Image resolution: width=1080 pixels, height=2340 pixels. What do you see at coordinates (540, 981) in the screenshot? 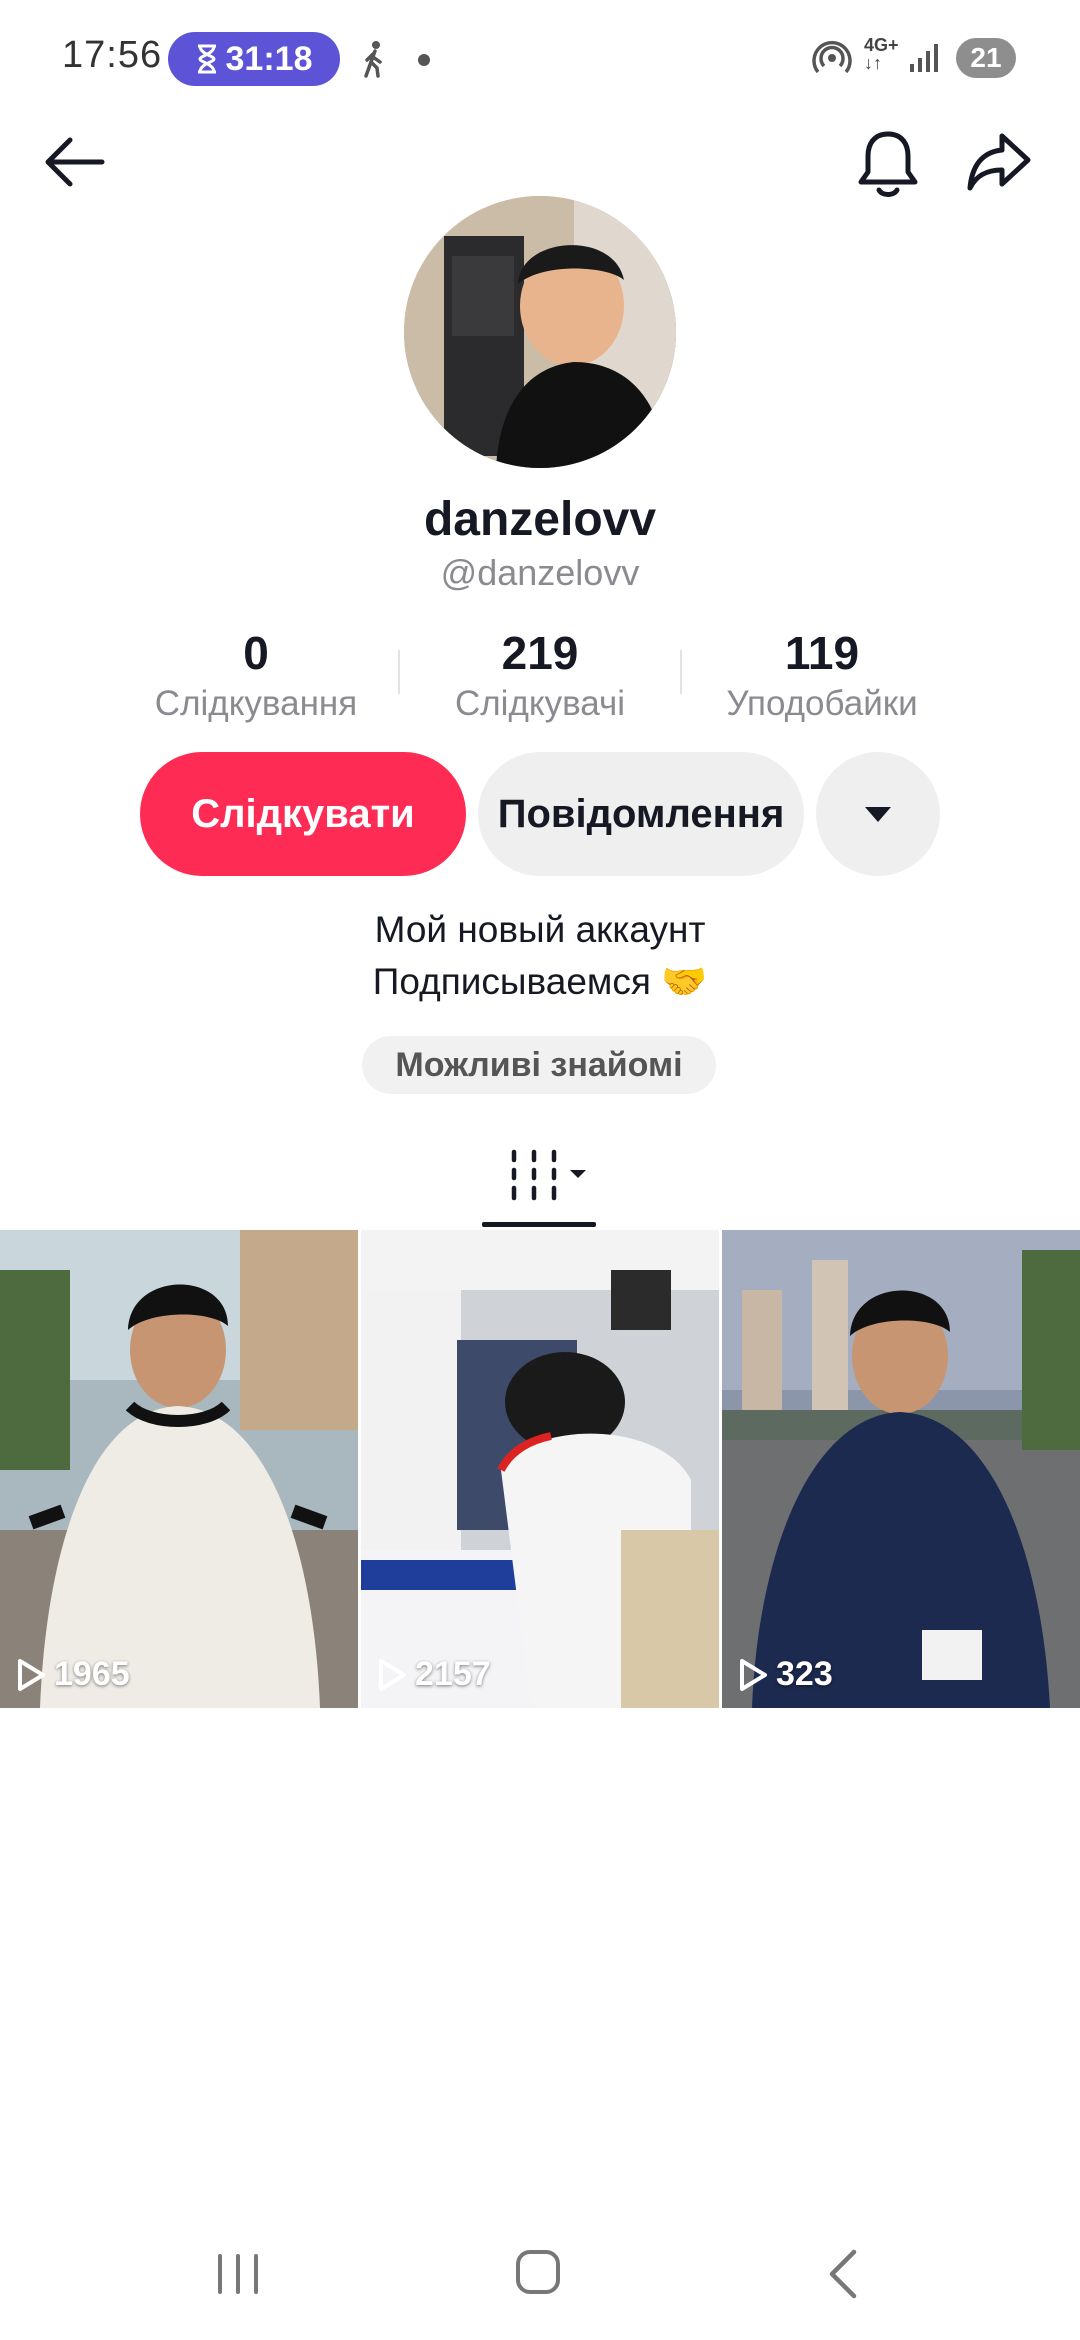
I see `bio-line: Подписываемся 🤝` at bounding box center [540, 981].